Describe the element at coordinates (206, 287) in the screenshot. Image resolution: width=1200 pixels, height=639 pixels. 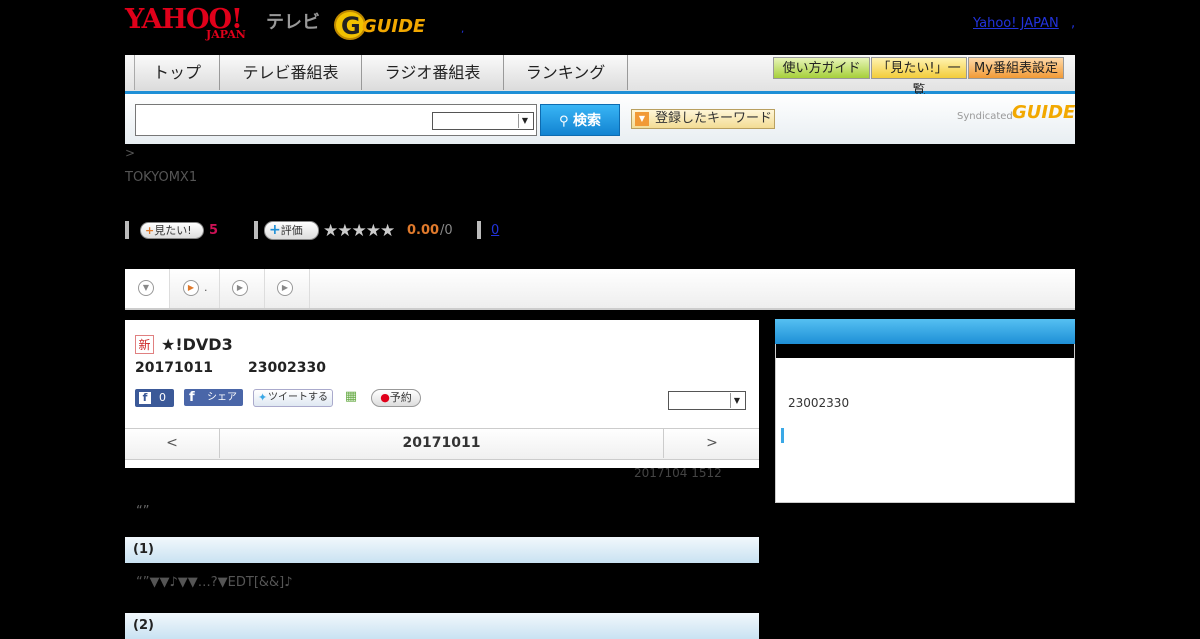
I see `tab-detail-label: .` at that location.